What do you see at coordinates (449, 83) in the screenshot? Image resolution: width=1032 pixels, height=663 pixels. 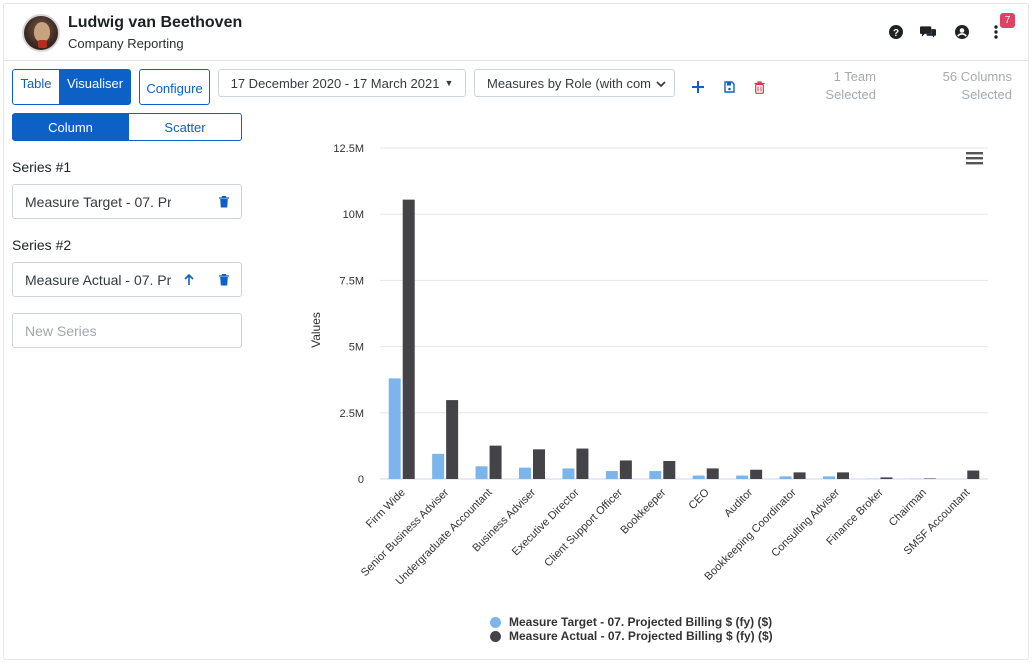 I see `caret-down-icon: ▼` at bounding box center [449, 83].